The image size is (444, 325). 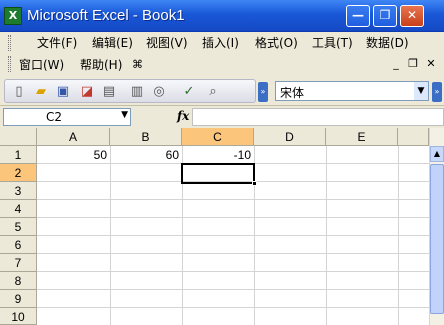 What do you see at coordinates (222, 16) in the screenshot?
I see `title-bar: X Microsoft Excel - Book1 — ❐ ✕` at bounding box center [222, 16].